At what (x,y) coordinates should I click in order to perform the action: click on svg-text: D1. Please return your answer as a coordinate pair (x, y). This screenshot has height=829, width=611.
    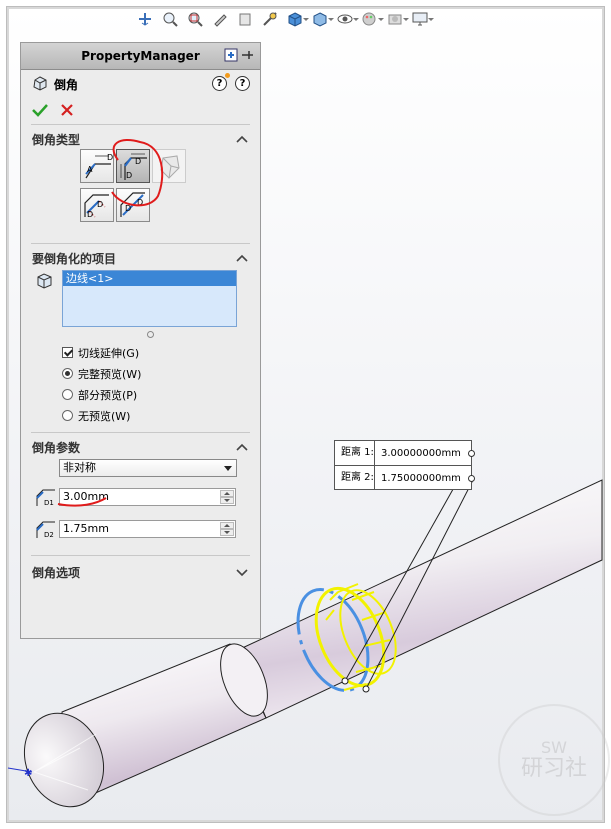
    Looking at the image, I should click on (49, 503).